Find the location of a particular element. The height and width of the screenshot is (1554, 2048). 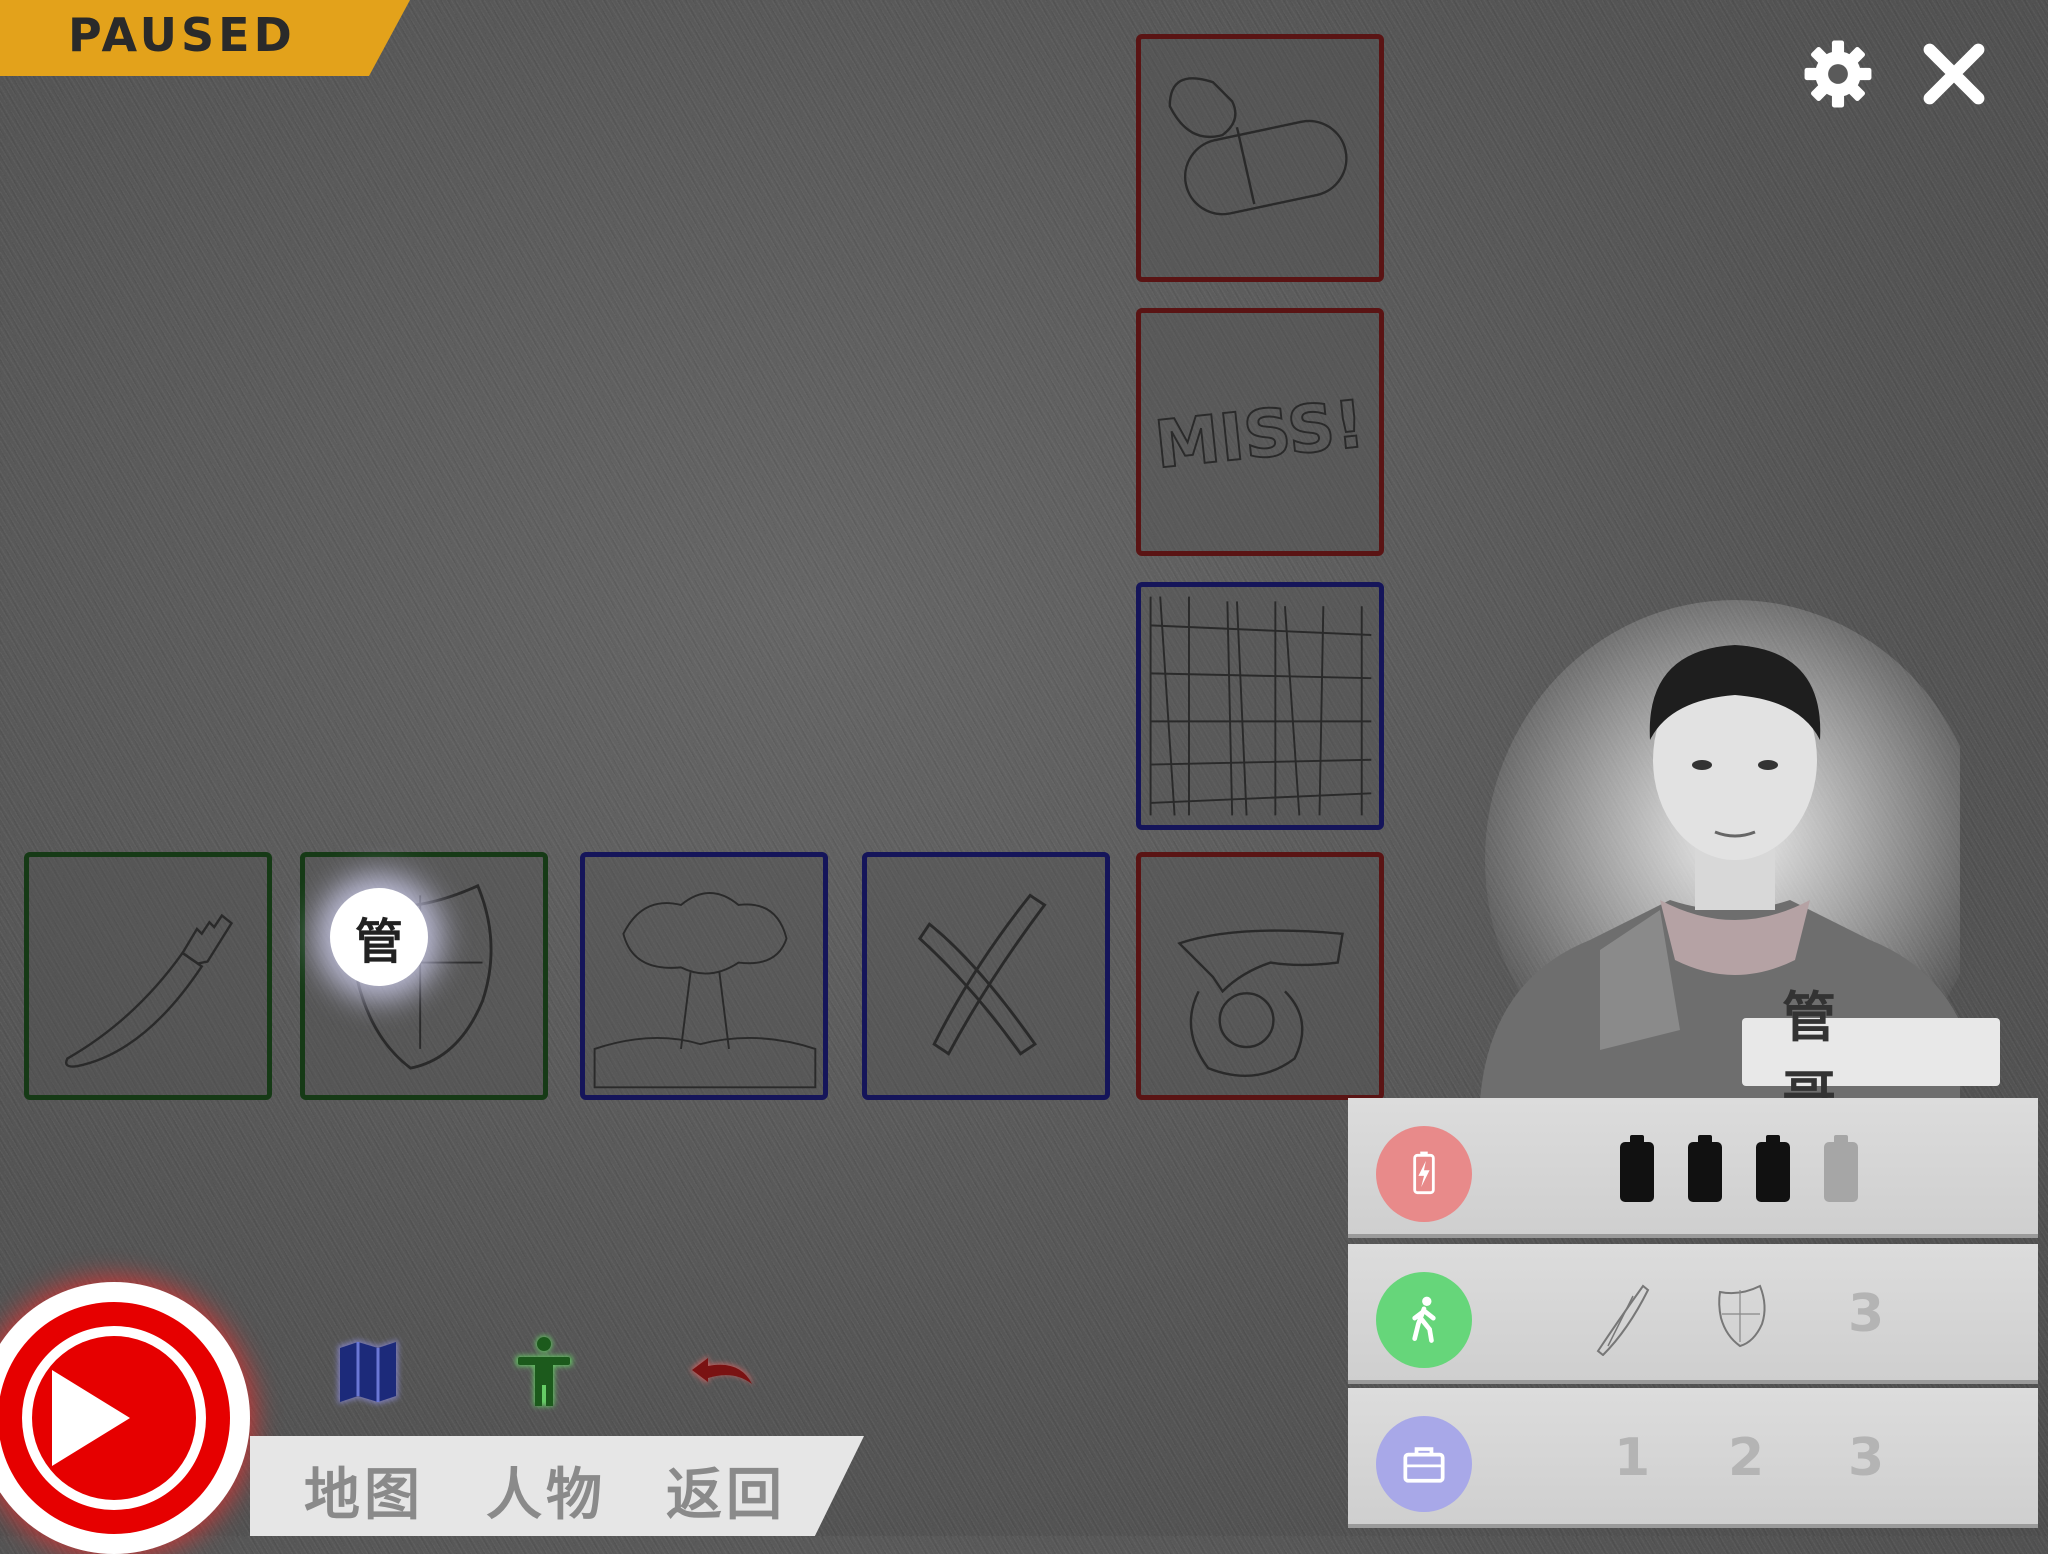

pill-icon is located at coordinates (1258, 146).